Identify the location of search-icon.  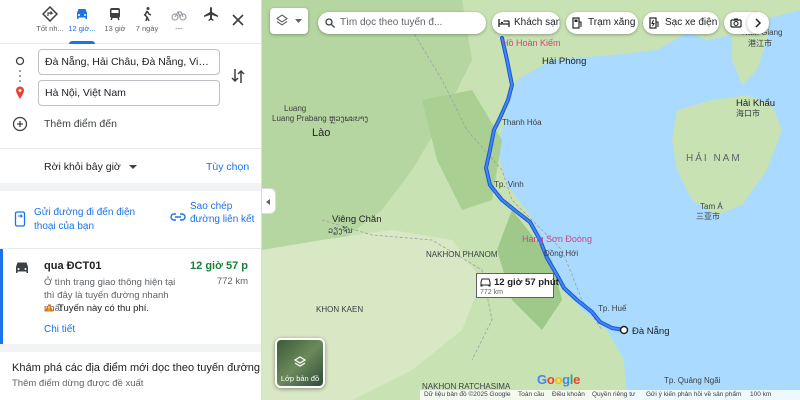
(330, 23).